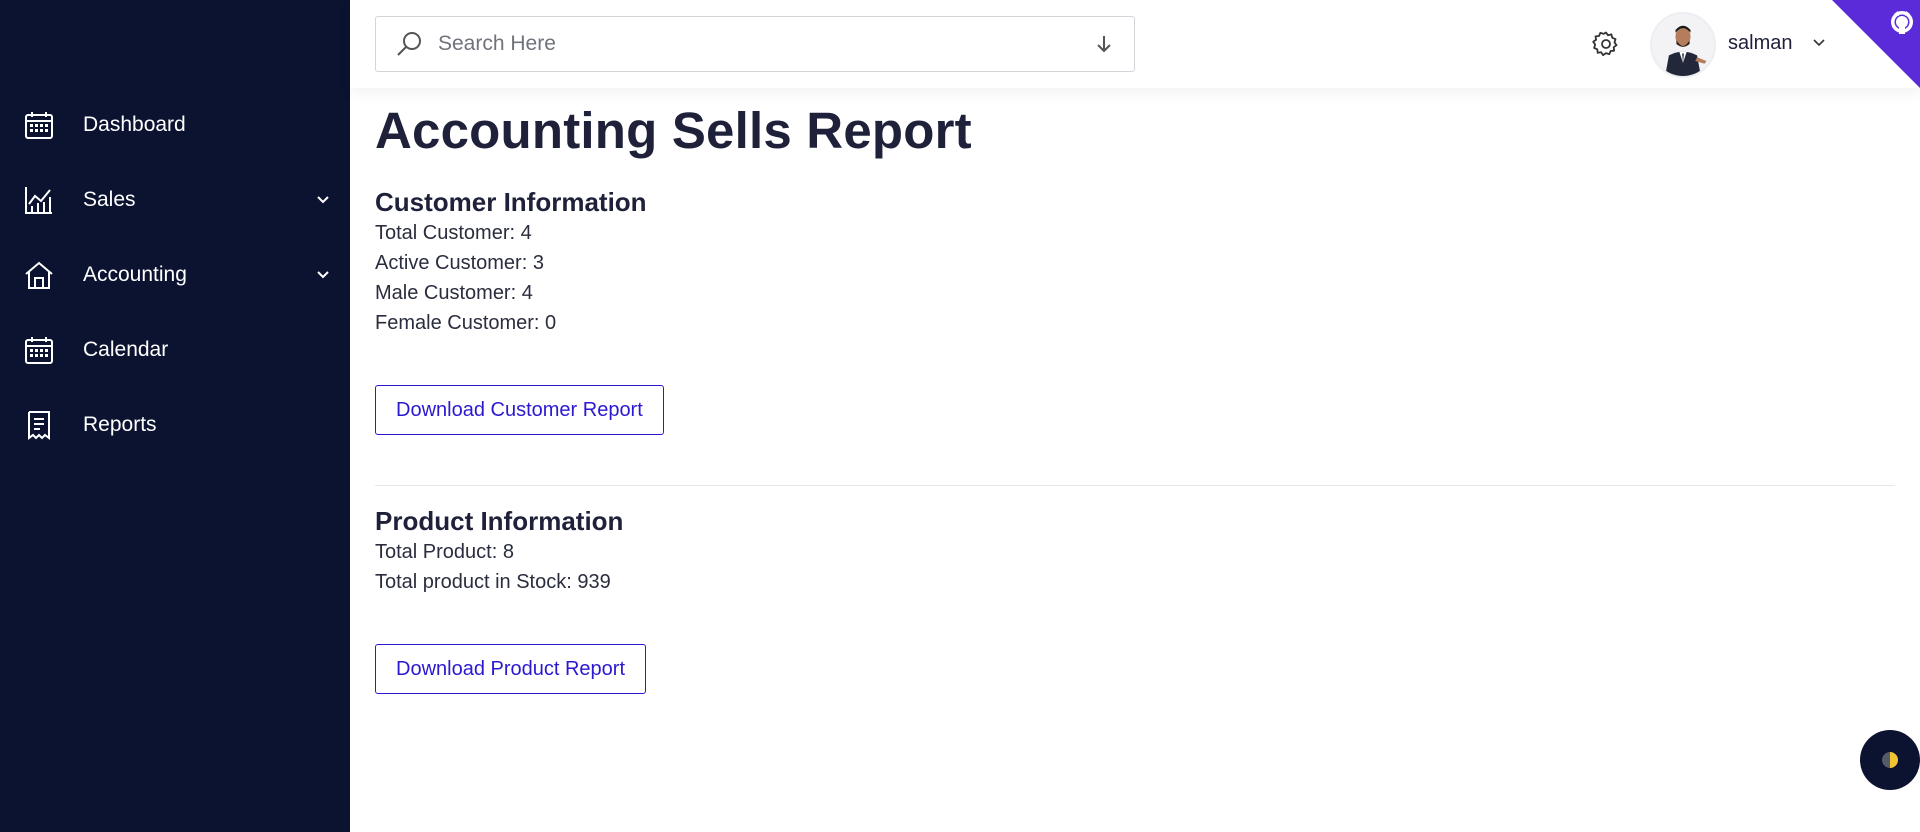 Image resolution: width=1920 pixels, height=832 pixels. I want to click on sidebar-item-accounting: Accounting, so click(175, 274).